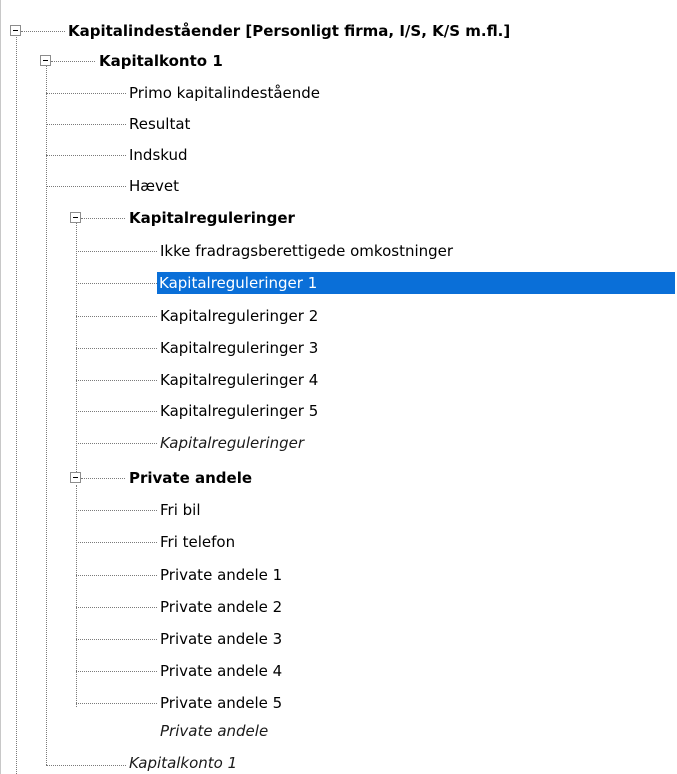 The width and height of the screenshot is (677, 774). I want to click on tree-node-fri-bil: Fri bil, so click(180, 510).